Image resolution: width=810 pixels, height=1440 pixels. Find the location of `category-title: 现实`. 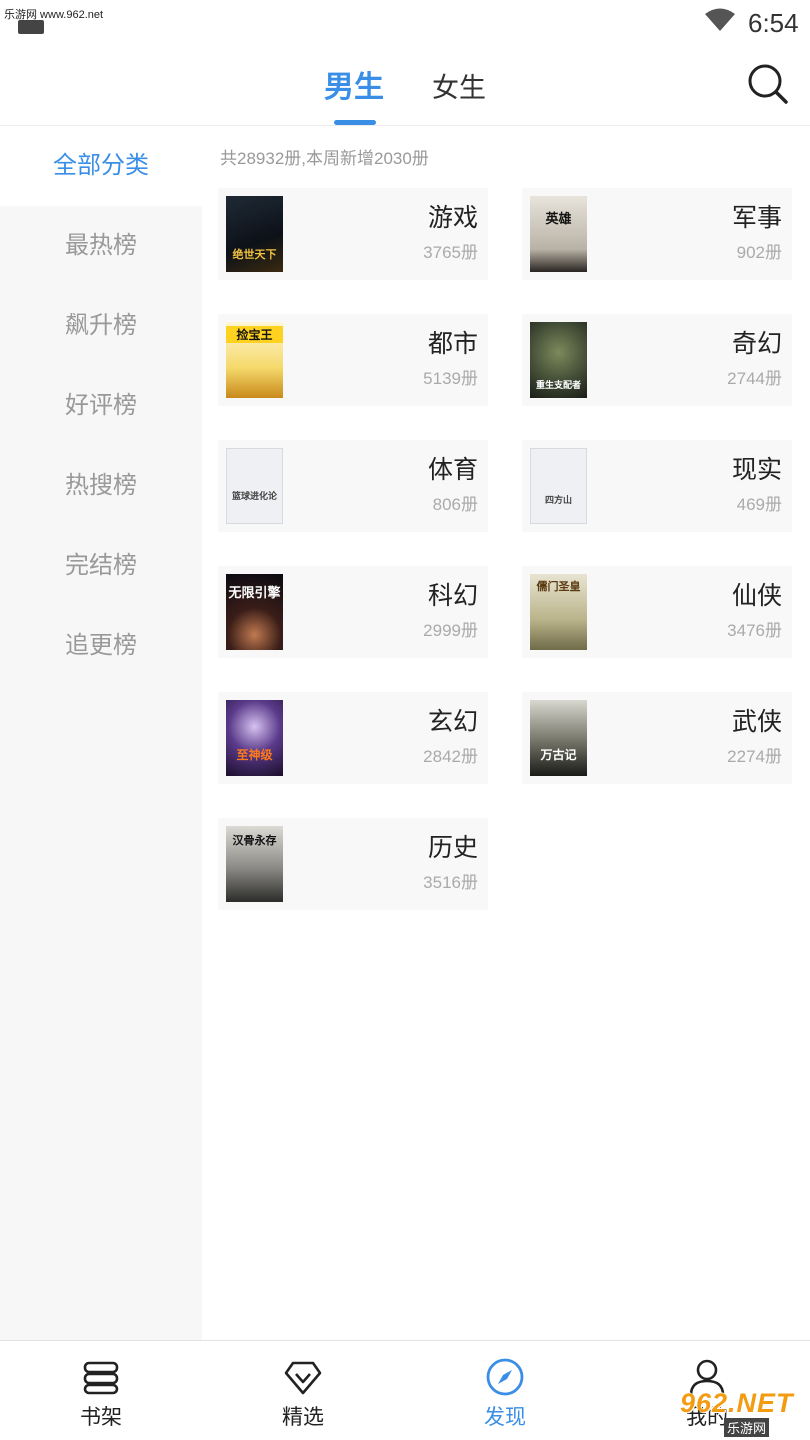

category-title: 现实 is located at coordinates (756, 470).